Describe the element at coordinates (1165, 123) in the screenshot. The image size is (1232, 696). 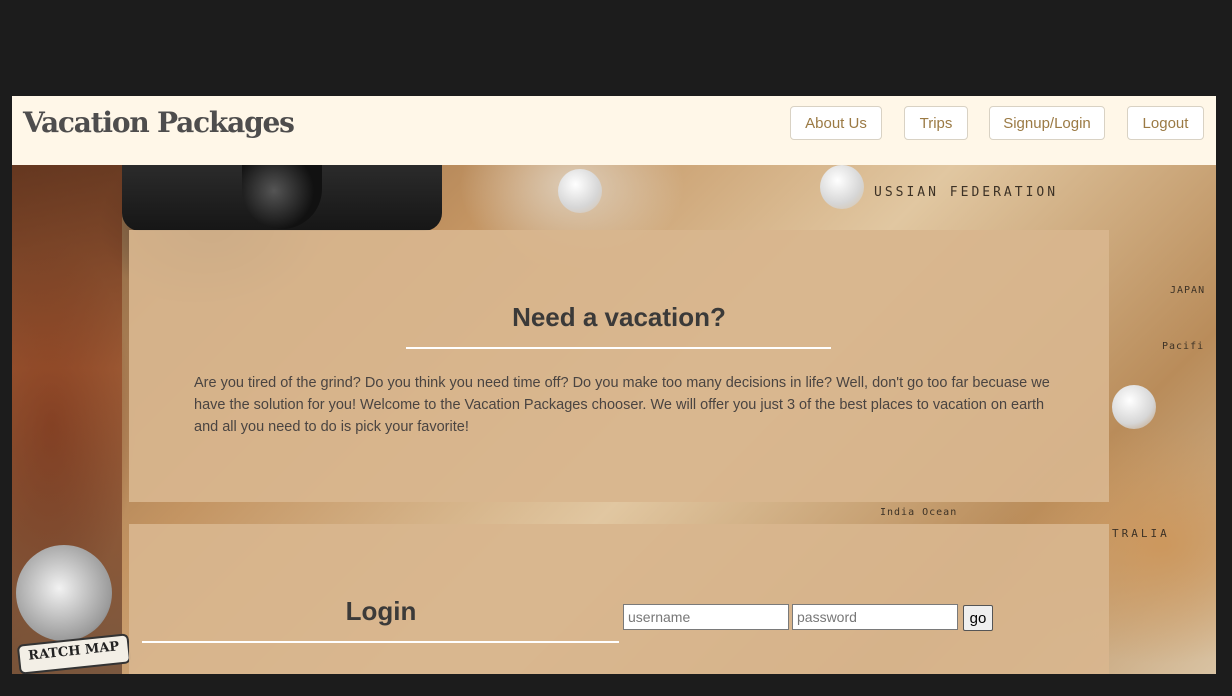
I see `nav-logout-button: Logout` at that location.